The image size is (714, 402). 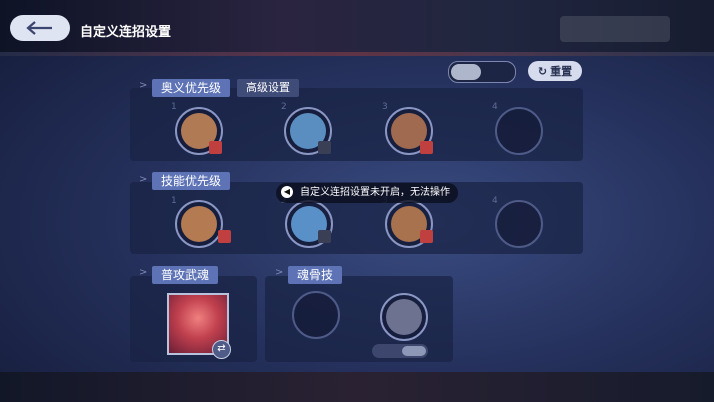 I want to click on slot-number: 2, so click(x=284, y=107).